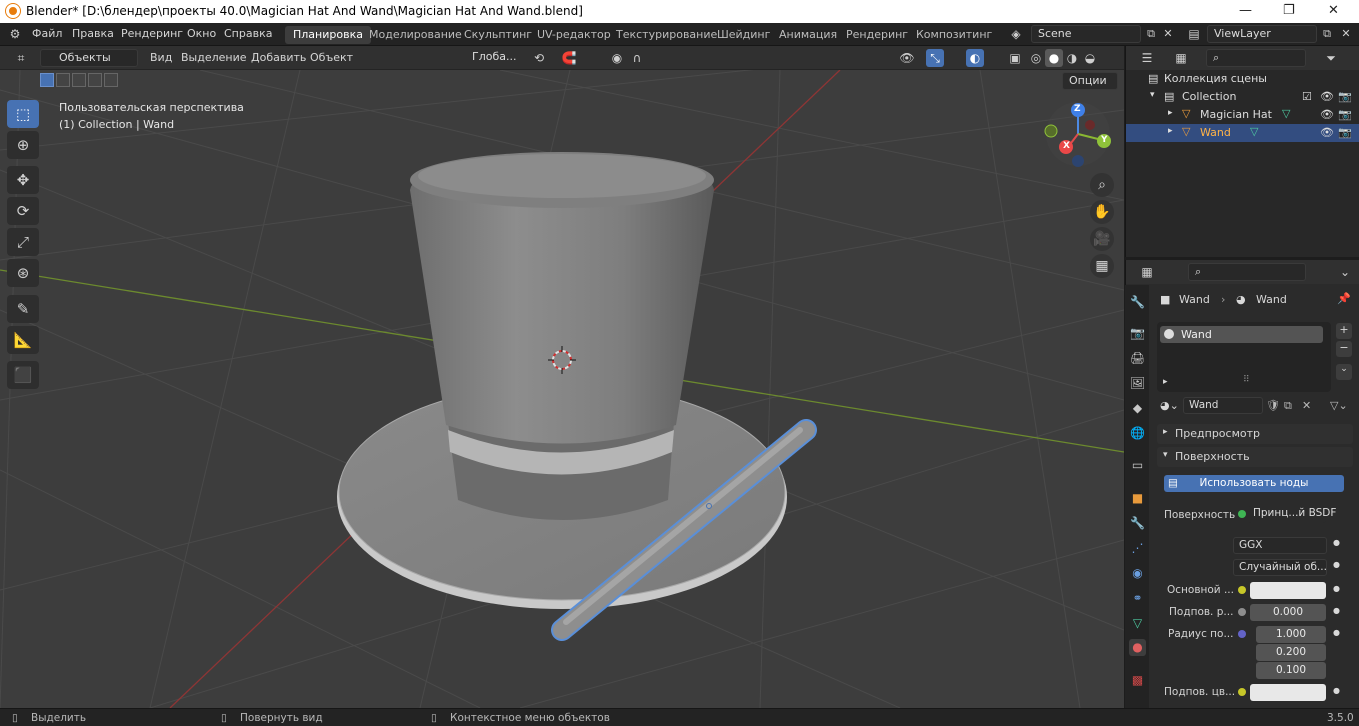  Describe the element at coordinates (1346, 34) in the screenshot. I see `remove-viewlayer-icon: ✕` at that location.